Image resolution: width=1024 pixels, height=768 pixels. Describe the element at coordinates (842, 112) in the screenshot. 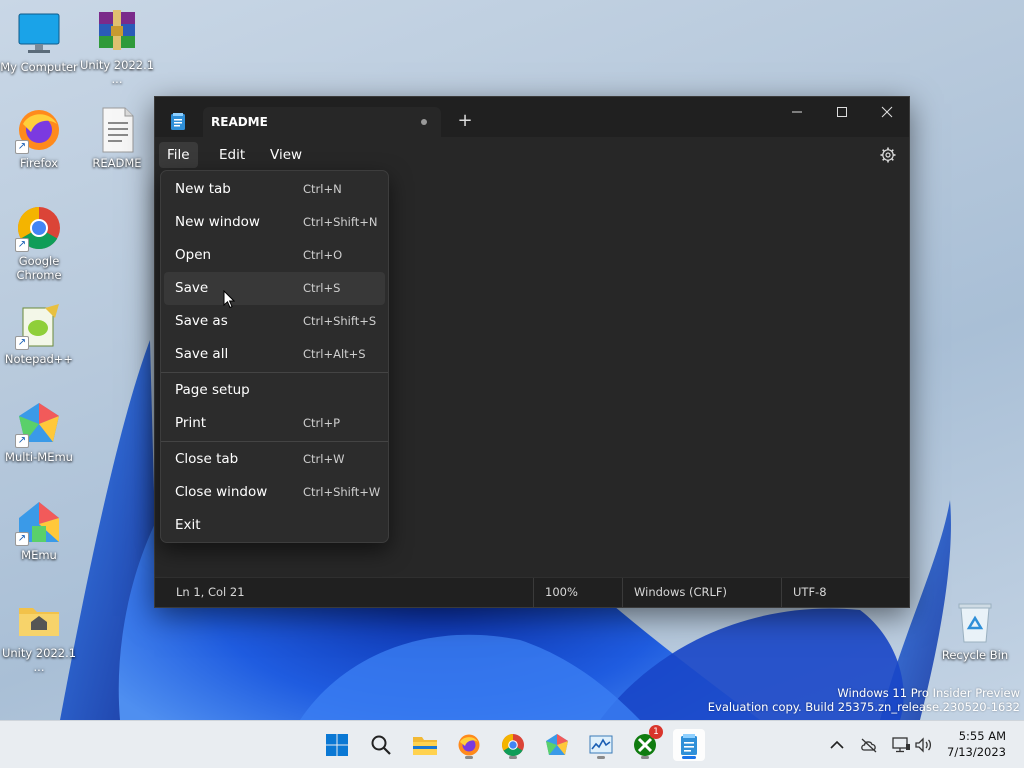

I see `maximize-button` at that location.